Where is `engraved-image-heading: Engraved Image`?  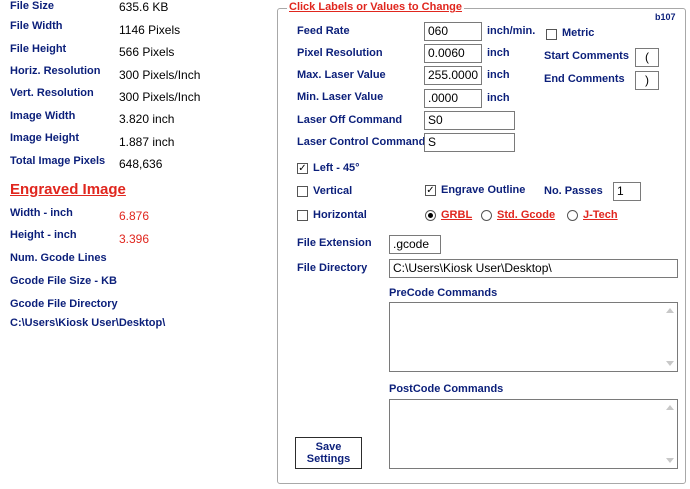 engraved-image-heading: Engraved Image is located at coordinates (68, 189).